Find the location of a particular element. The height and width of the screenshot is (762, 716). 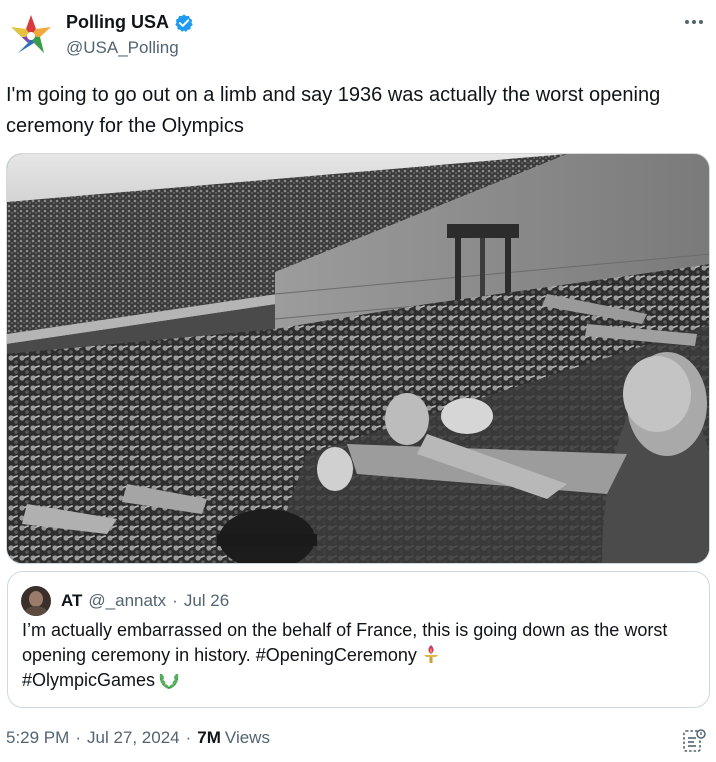

tweet-header: Polling USA @USA_Polling is located at coordinates (358, 35).